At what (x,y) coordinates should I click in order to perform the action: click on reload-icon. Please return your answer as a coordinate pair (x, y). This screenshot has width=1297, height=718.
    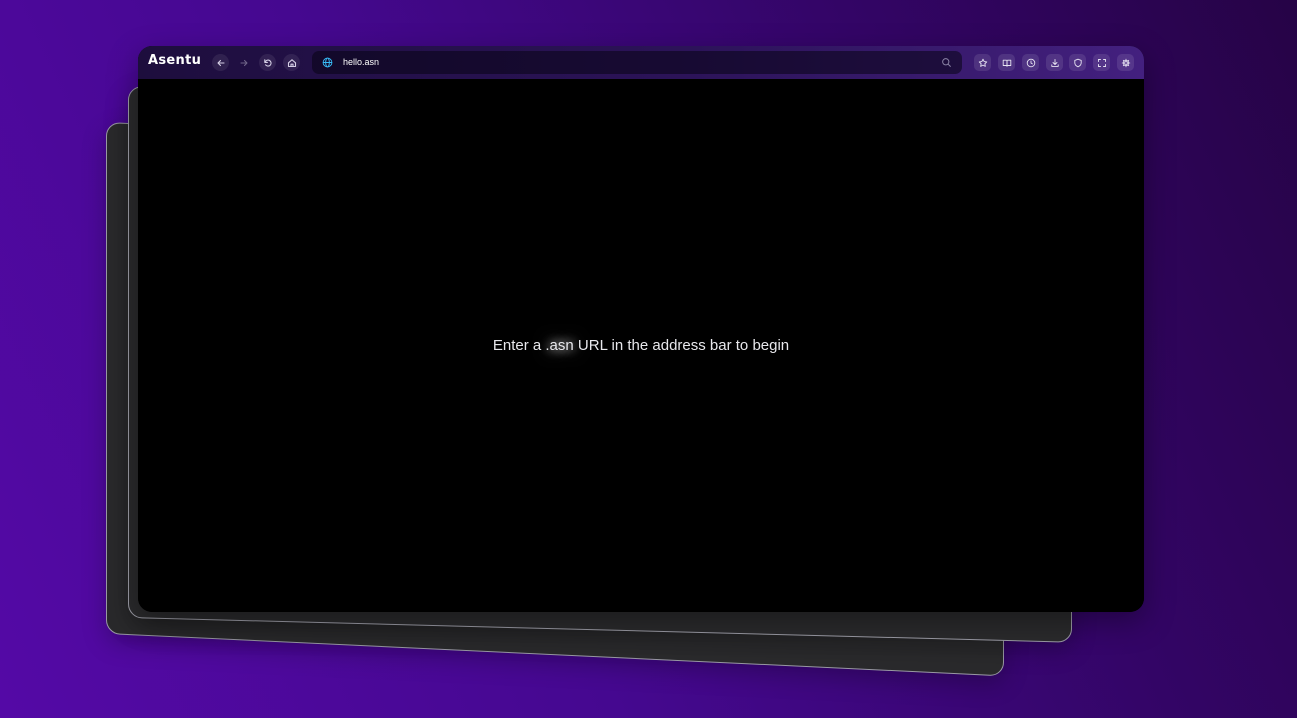
    Looking at the image, I should click on (267, 62).